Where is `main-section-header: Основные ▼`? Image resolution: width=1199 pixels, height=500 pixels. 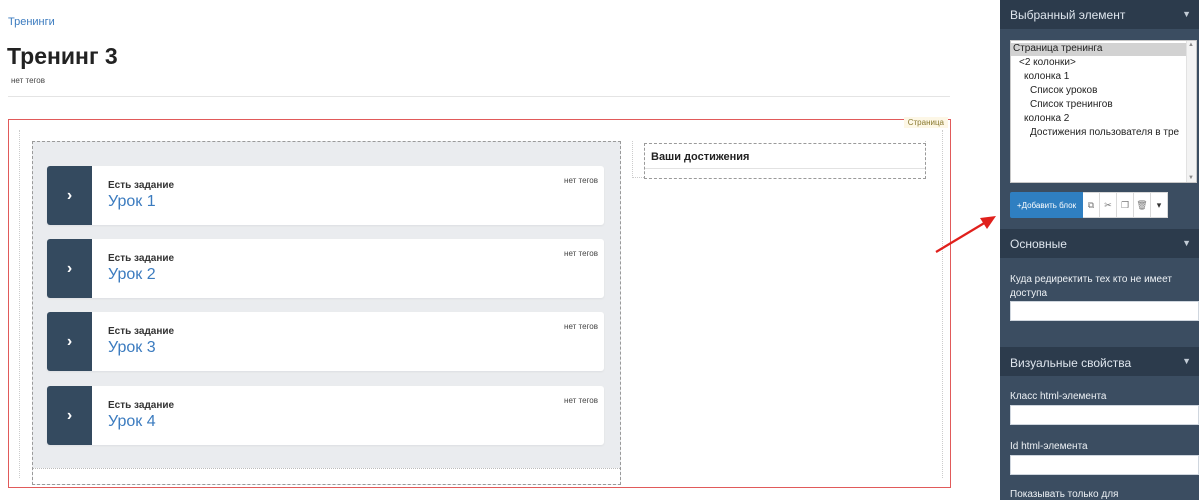
main-section-header: Основные ▼ is located at coordinates (1099, 243).